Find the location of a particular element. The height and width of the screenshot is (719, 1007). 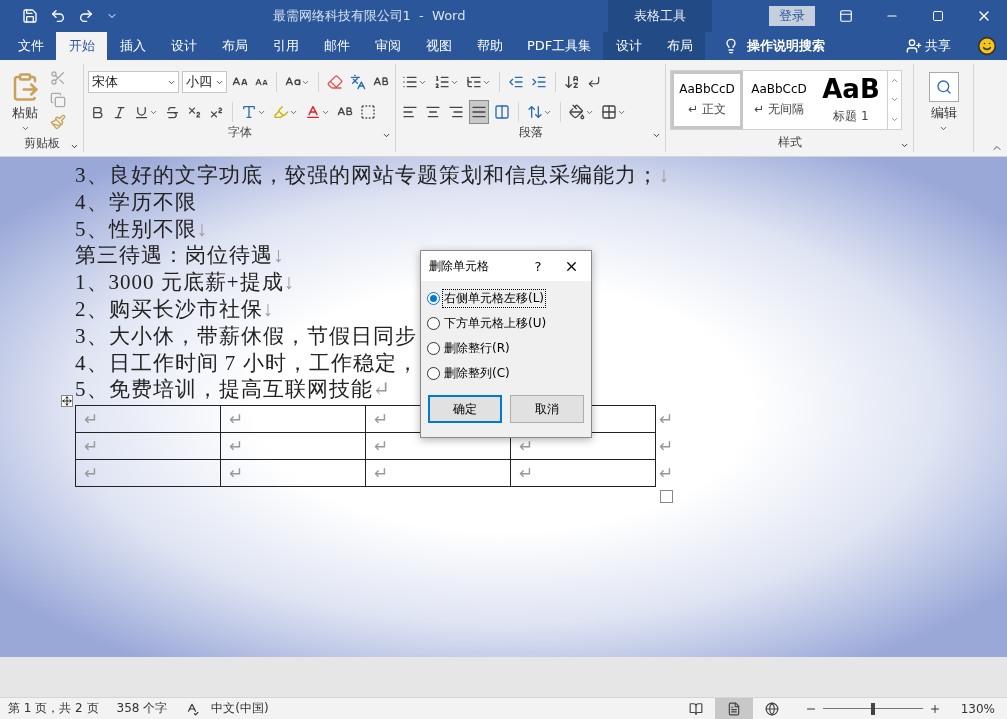

ribbon-tab: 邮件 is located at coordinates (336, 46).